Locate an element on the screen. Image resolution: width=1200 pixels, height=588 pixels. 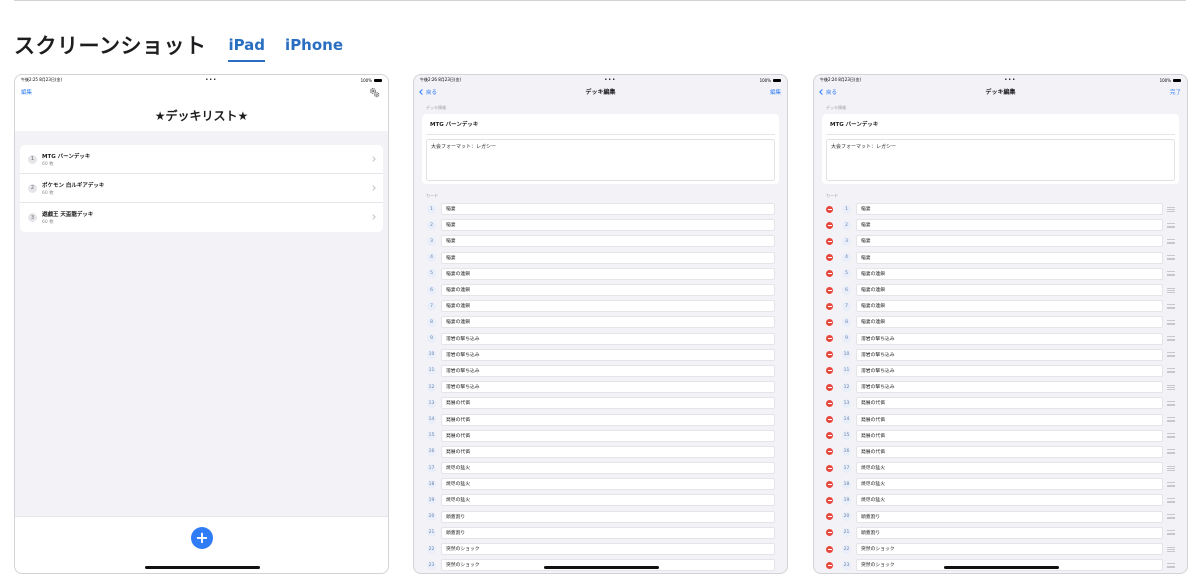
deck-row: 2 ポケモン 白ルギアデッキ 60 枚 is located at coordinates (201, 188).